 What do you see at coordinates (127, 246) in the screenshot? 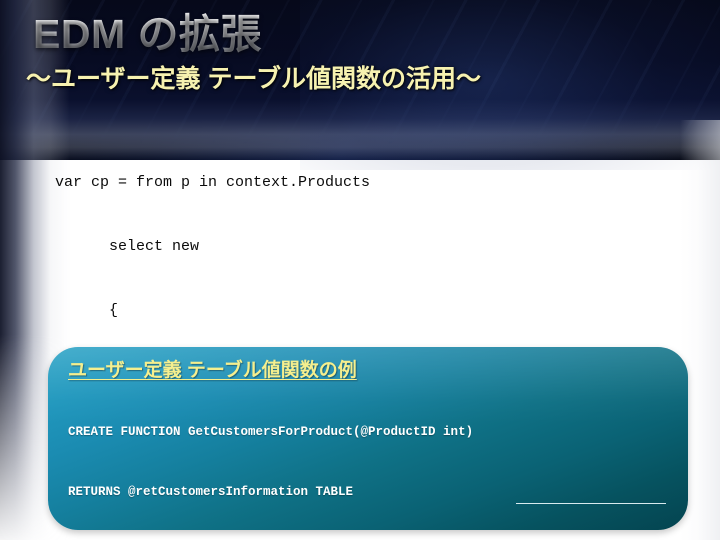
I see `code-line: select new` at bounding box center [127, 246].